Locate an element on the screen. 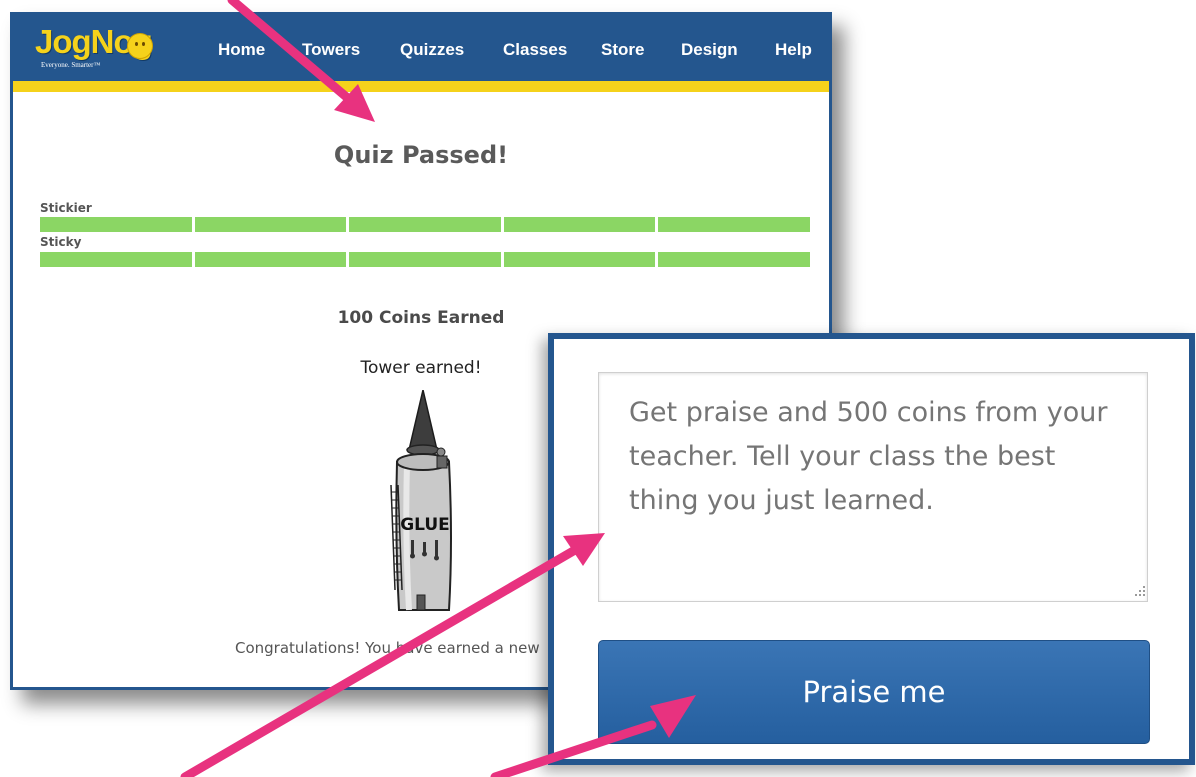  nav-towers: Towers is located at coordinates (331, 50).